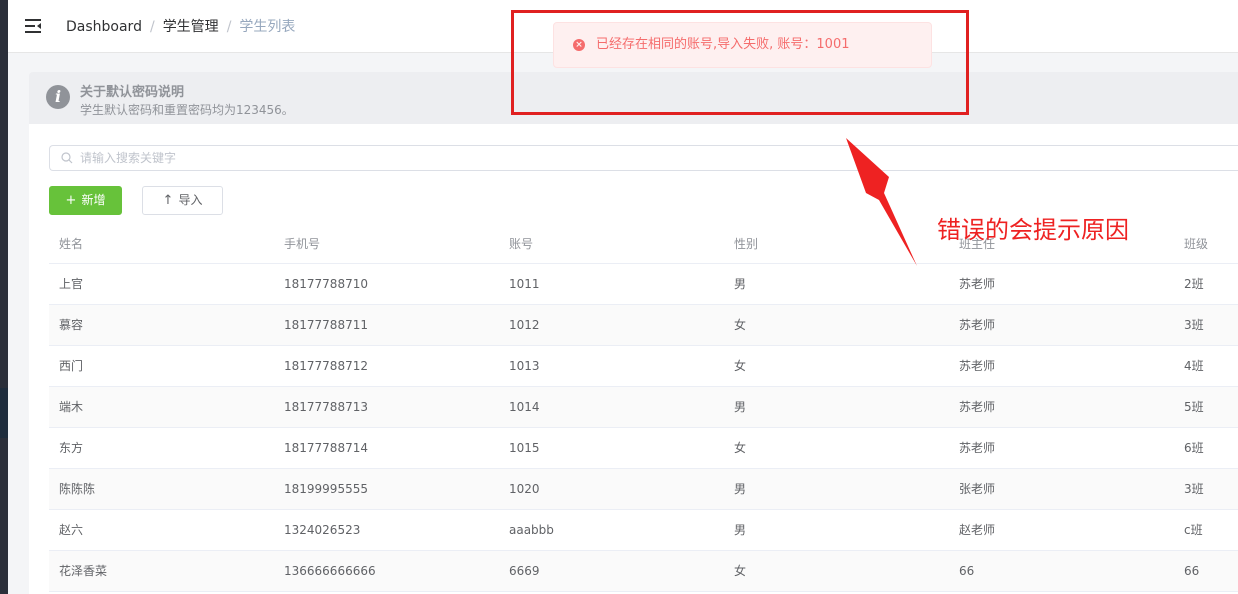 The image size is (1238, 594). Describe the element at coordinates (191, 27) in the screenshot. I see `breadcrumb-item-student-management: 学生管理` at that location.